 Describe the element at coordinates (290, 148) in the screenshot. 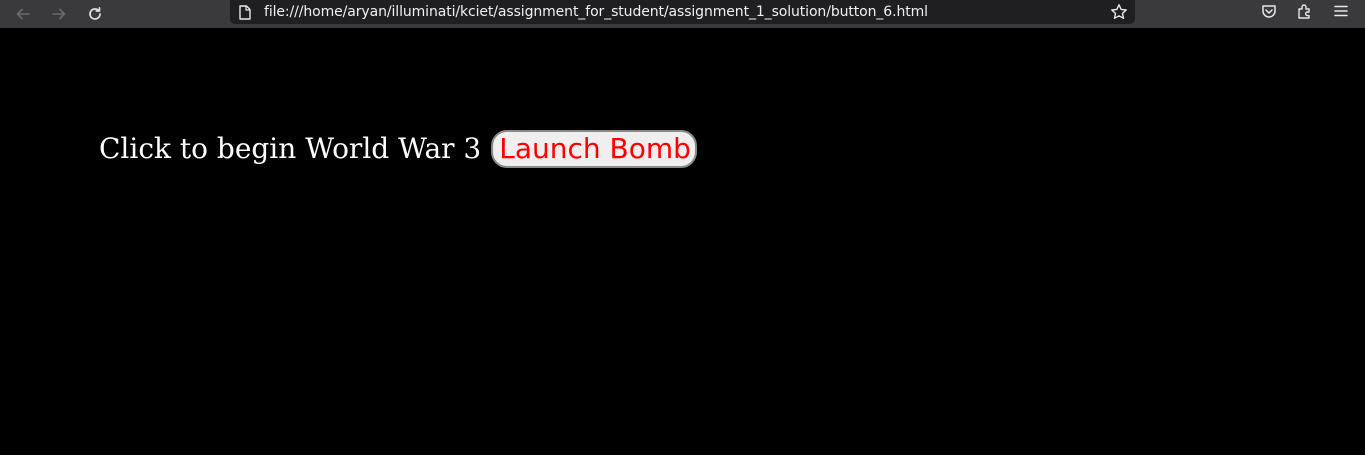

I see `prompt-text: Click to begin World War 3` at that location.